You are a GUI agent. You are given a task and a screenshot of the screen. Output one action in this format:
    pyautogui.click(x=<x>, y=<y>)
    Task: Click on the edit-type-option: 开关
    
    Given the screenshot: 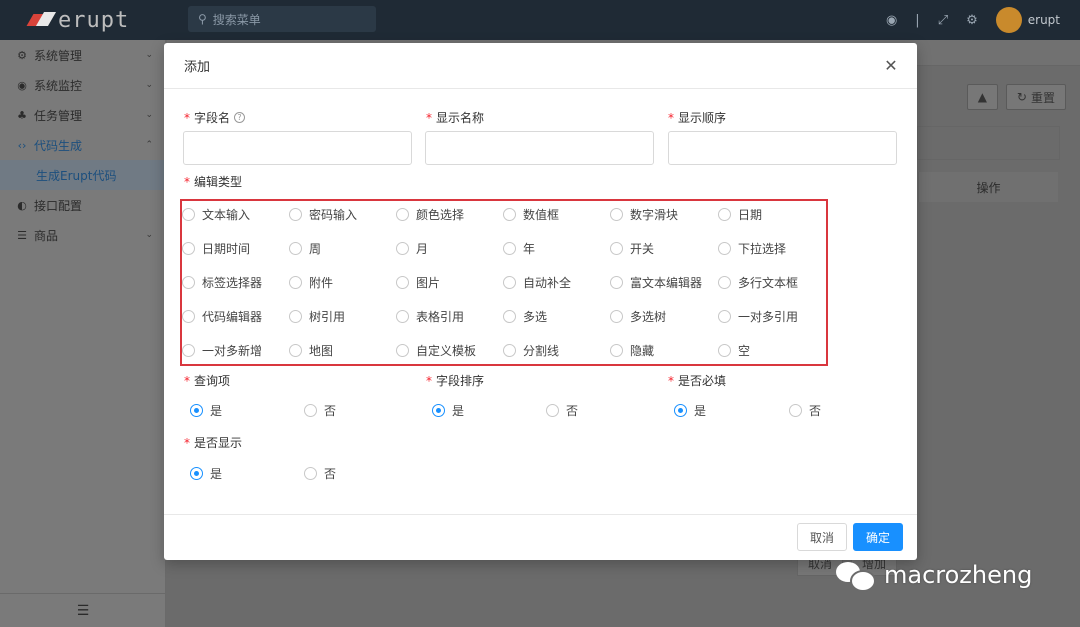 What is the action you would take?
    pyautogui.click(x=632, y=248)
    